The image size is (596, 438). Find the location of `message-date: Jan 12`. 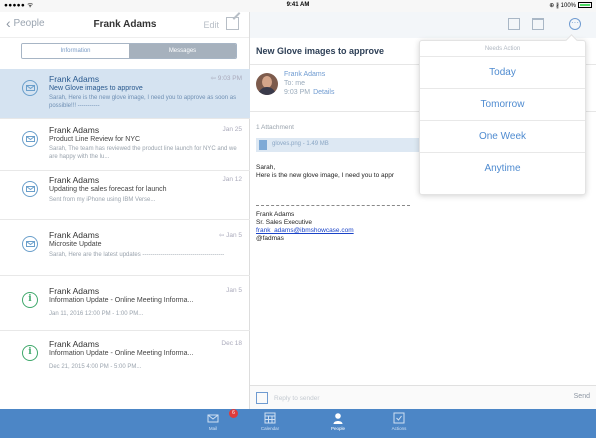

message-date: Jan 12 is located at coordinates (232, 179).